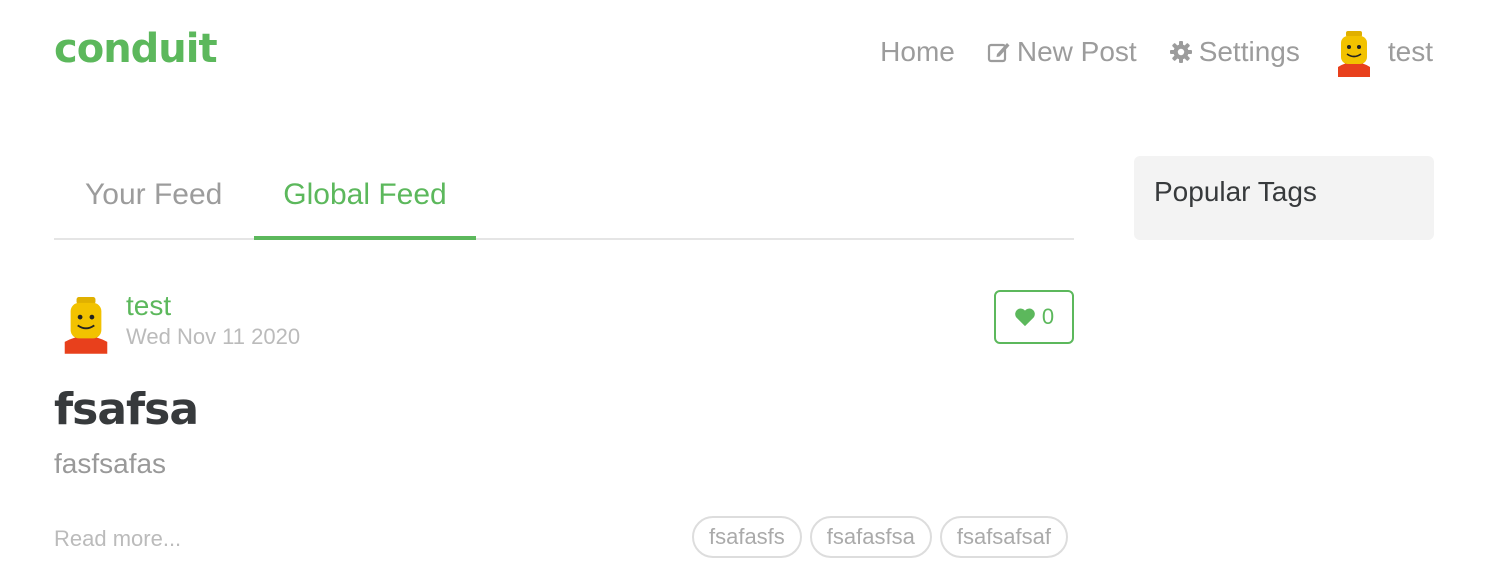 The width and height of the screenshot is (1506, 570). What do you see at coordinates (746, 537) in the screenshot?
I see `tag-pill: fsafasfs` at bounding box center [746, 537].